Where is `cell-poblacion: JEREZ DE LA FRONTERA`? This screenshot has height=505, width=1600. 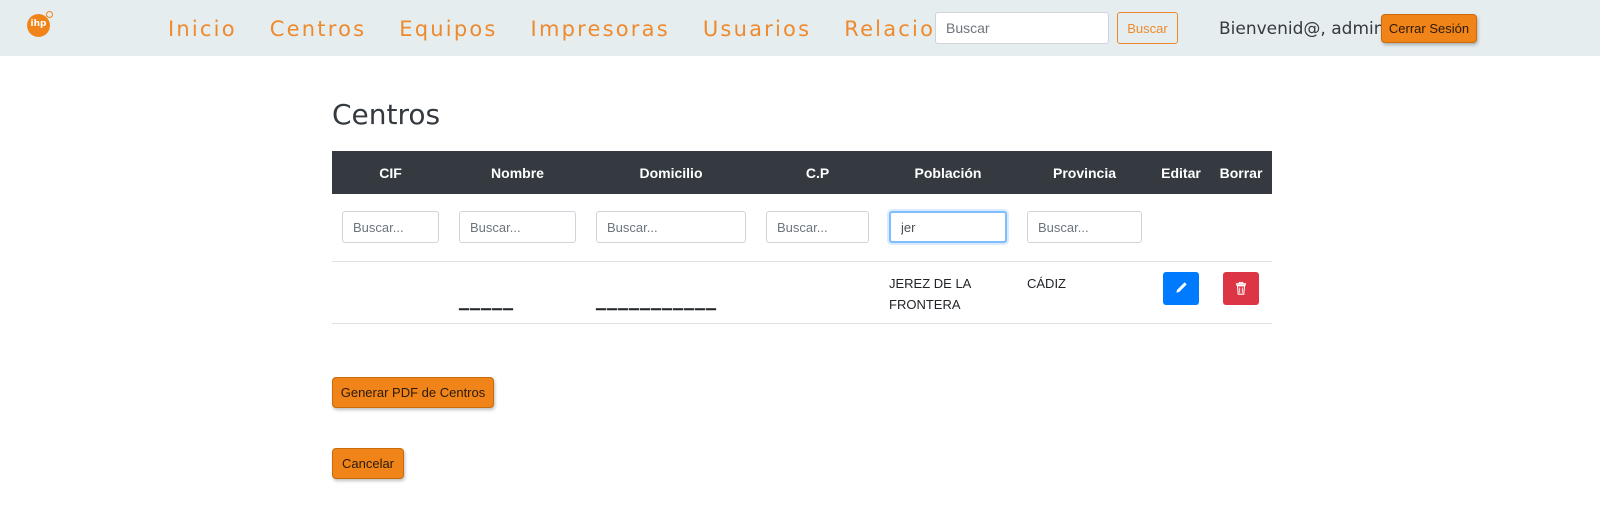 cell-poblacion: JEREZ DE LA FRONTERA is located at coordinates (948, 292).